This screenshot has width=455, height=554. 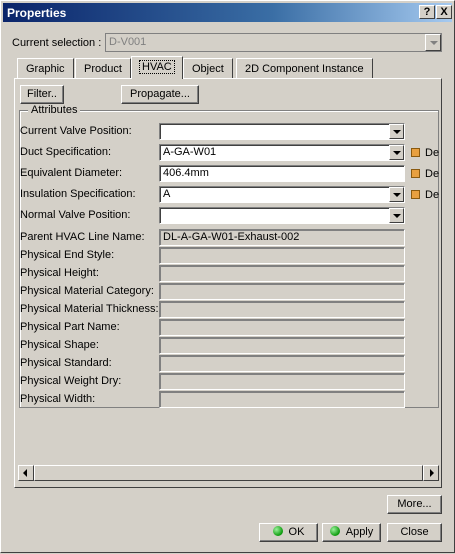 What do you see at coordinates (282, 173) in the screenshot?
I see `attribute-field: 406.4mm` at bounding box center [282, 173].